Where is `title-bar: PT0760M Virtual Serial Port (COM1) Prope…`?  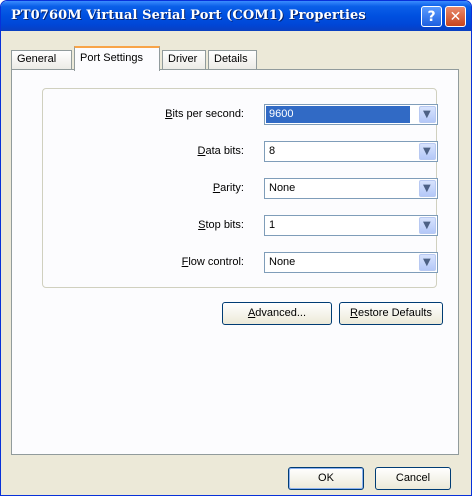
title-bar: PT0760M Virtual Serial Port (COM1) Prope… is located at coordinates (236, 16).